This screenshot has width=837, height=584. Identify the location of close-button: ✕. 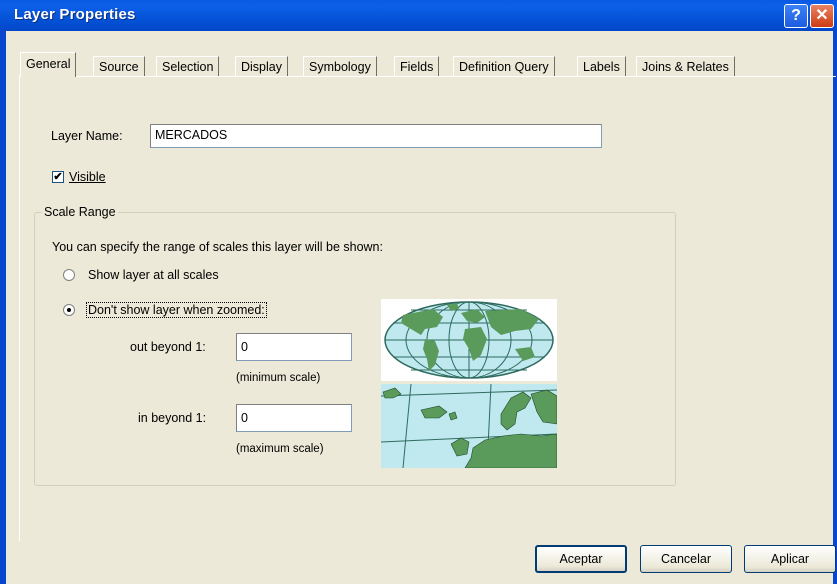
(822, 16).